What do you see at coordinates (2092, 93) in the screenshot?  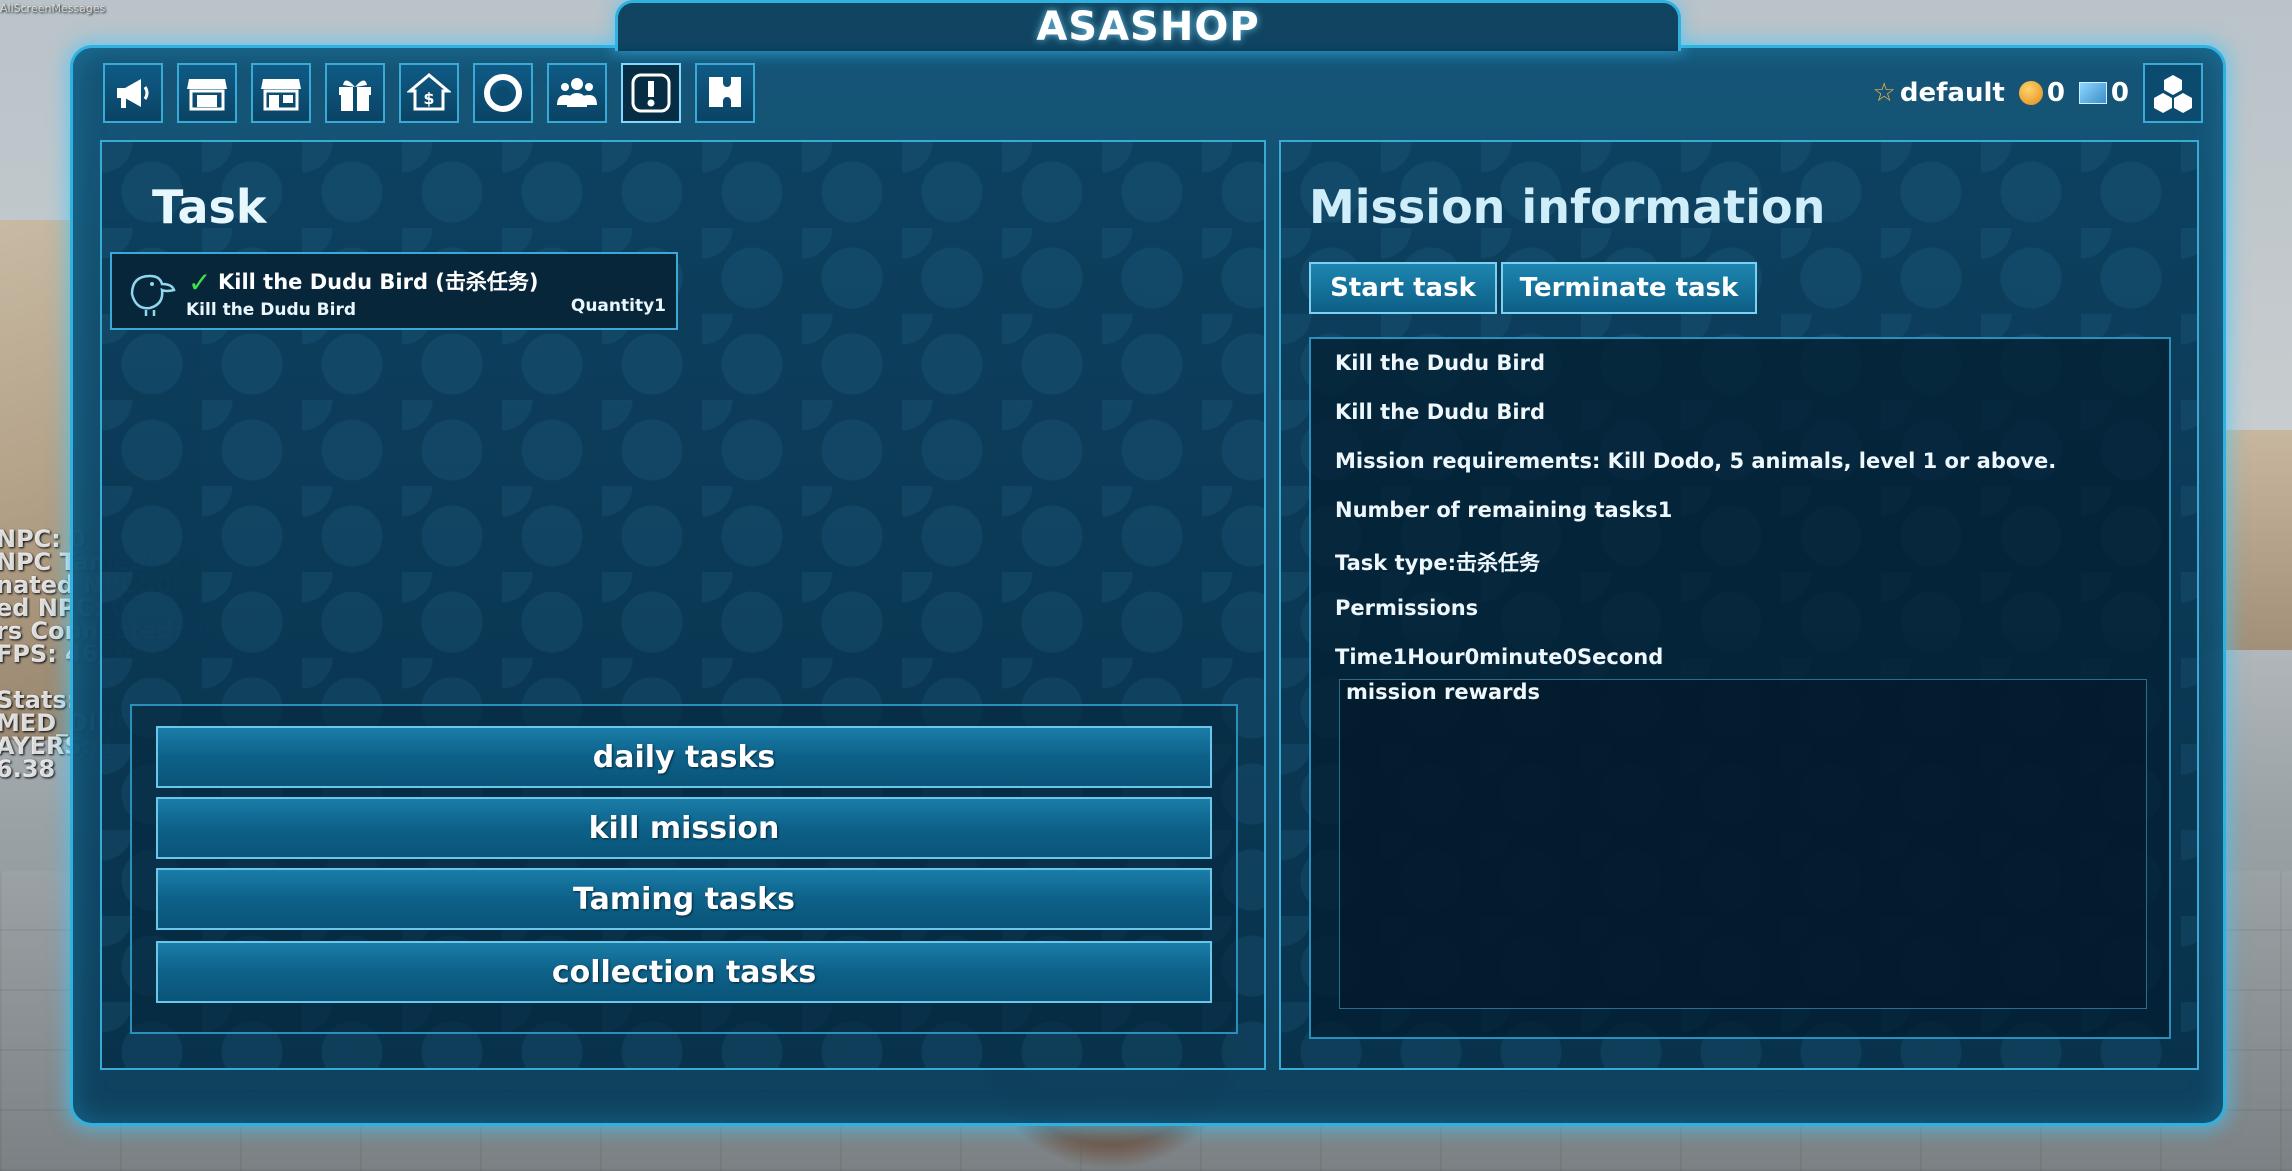 I see `ticket-icon` at bounding box center [2092, 93].